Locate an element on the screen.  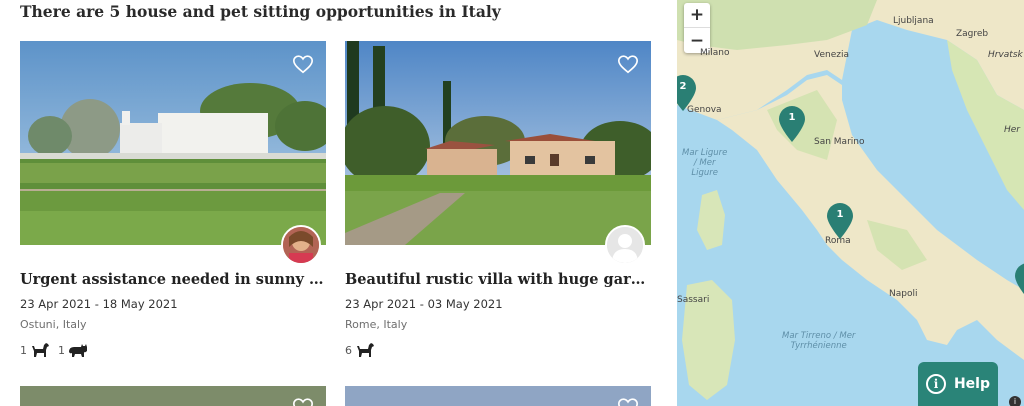
pet-list: 1 1 is located at coordinates (54, 350).